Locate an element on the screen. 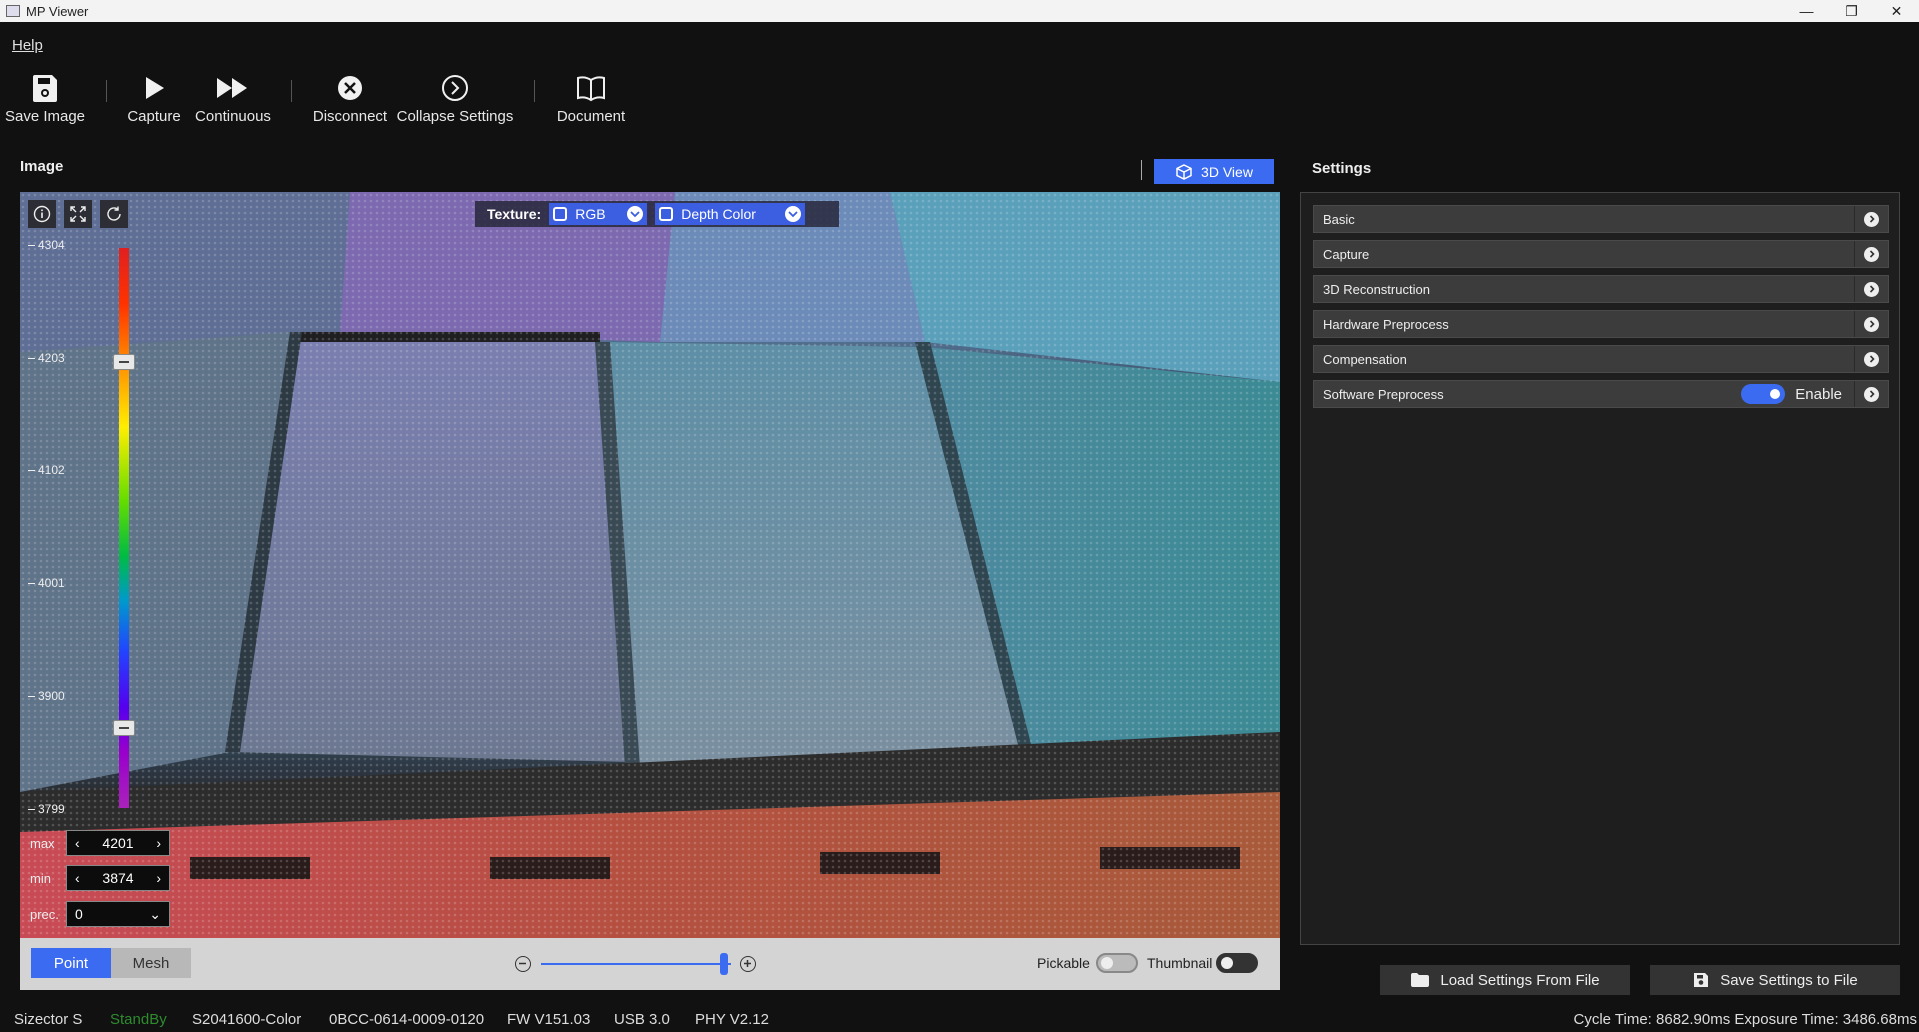 The height and width of the screenshot is (1032, 1919). fast-forward-icon is located at coordinates (233, 88).